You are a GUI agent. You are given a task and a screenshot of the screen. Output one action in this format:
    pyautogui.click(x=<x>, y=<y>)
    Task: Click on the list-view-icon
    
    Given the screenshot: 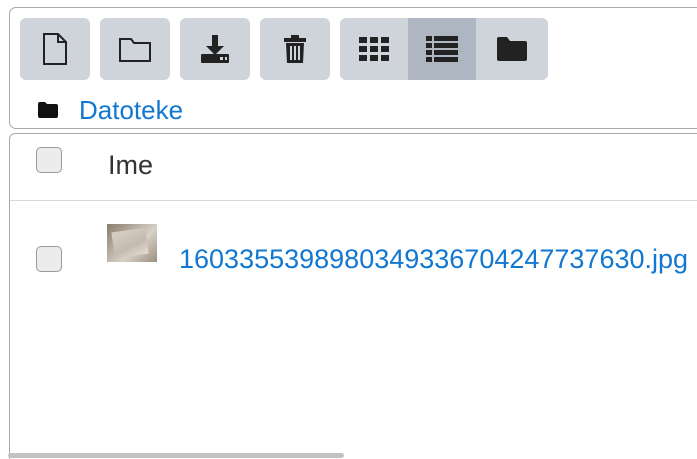 What is the action you would take?
    pyautogui.click(x=442, y=49)
    